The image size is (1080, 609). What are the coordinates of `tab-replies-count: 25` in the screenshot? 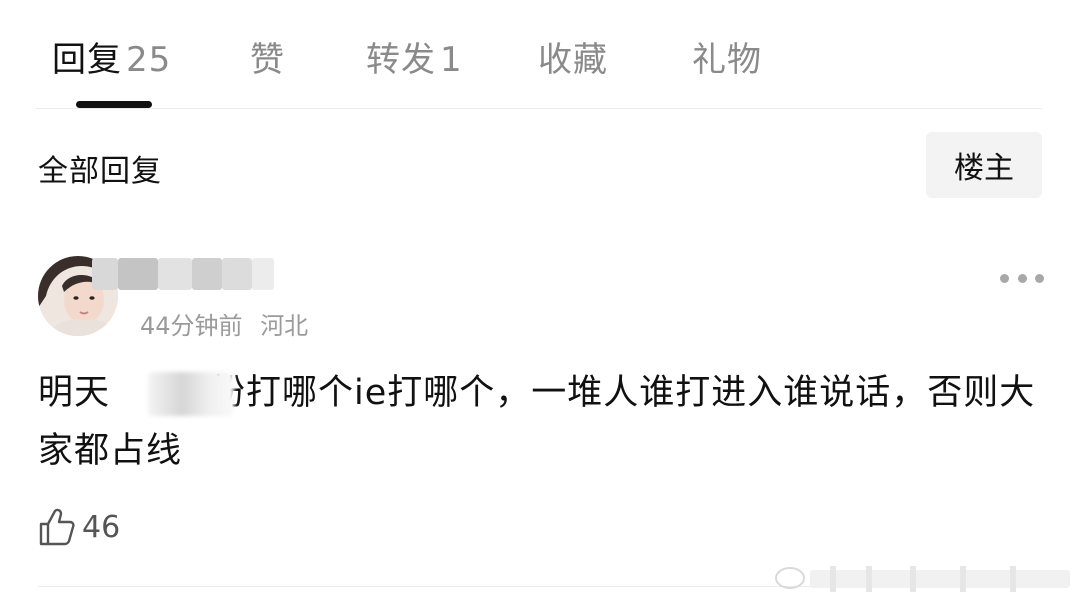 It's located at (149, 60).